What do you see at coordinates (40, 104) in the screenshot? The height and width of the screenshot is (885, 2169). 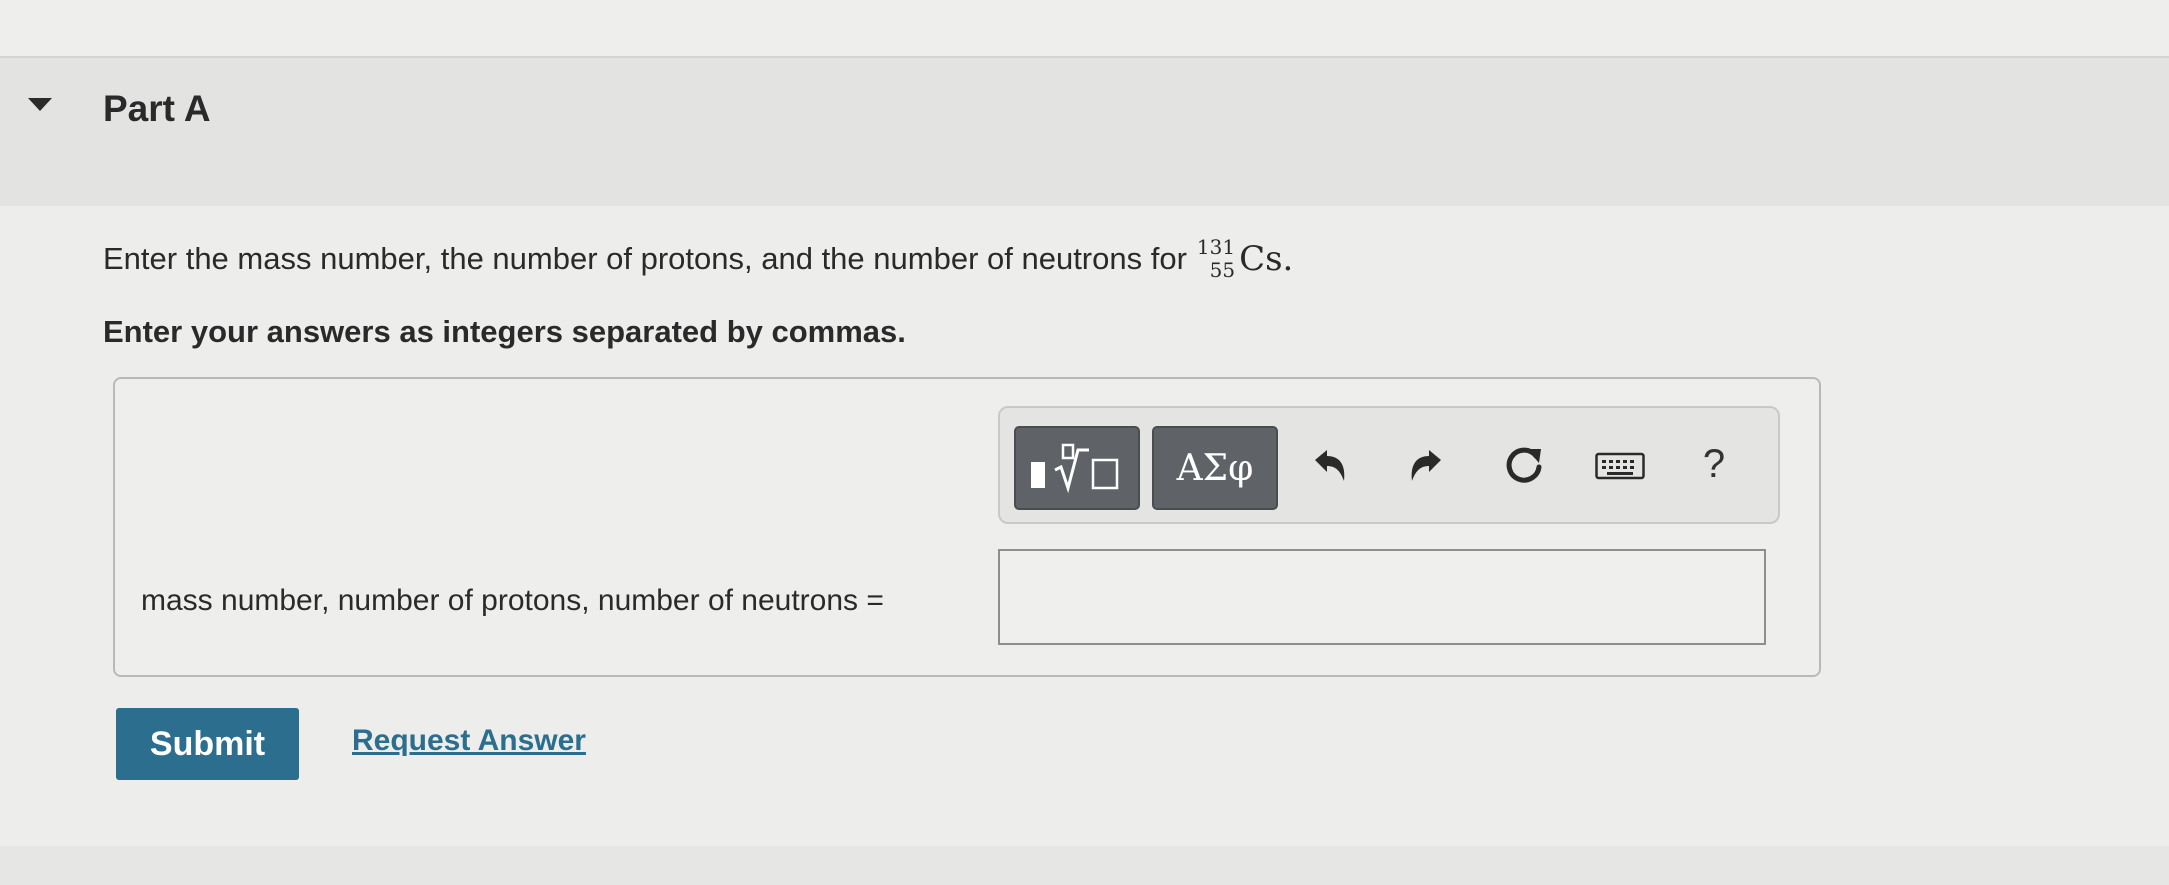 I see `collapse-caret-icon` at bounding box center [40, 104].